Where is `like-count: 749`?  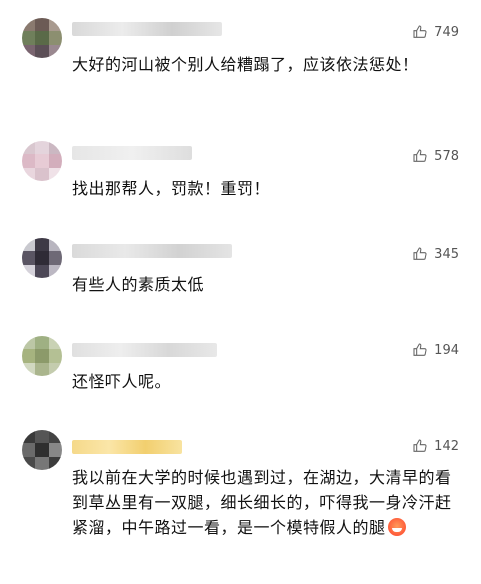
like-count: 749 is located at coordinates (446, 32).